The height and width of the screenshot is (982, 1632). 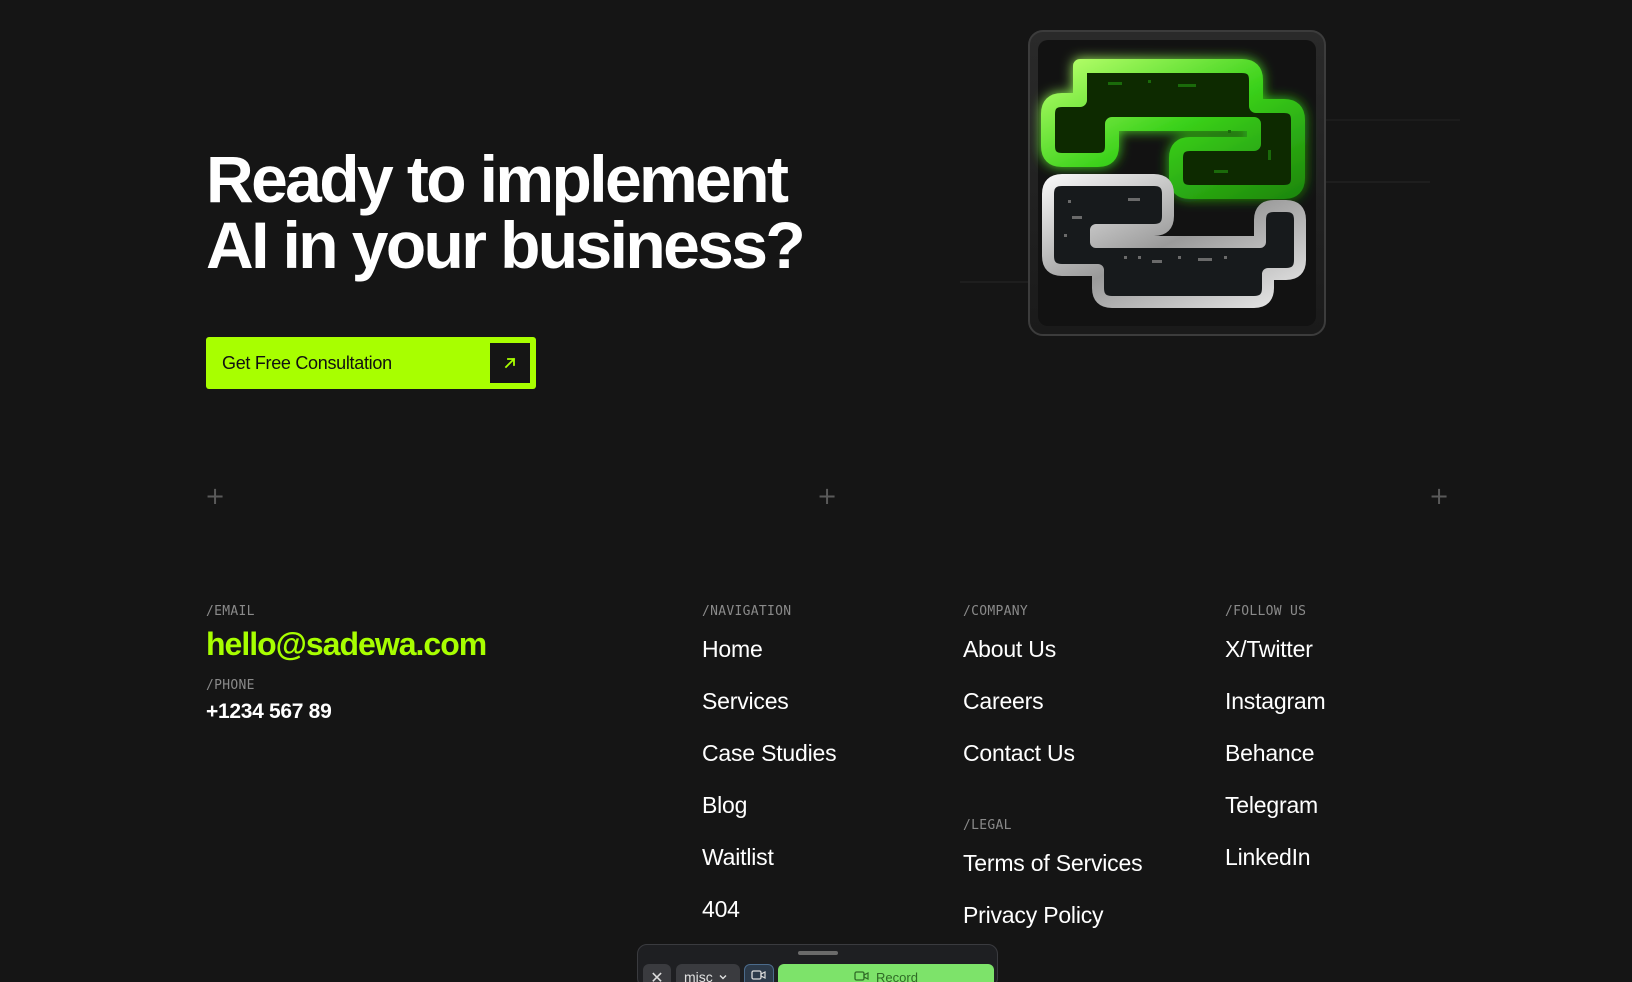 What do you see at coordinates (996, 611) in the screenshot?
I see `company-label: /COMPANY` at bounding box center [996, 611].